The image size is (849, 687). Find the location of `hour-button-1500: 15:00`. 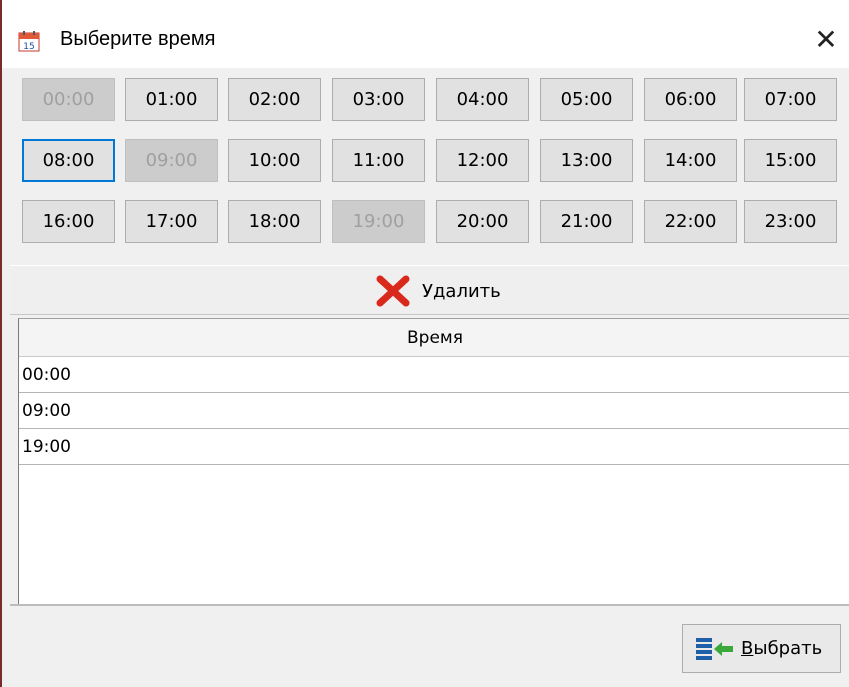

hour-button-1500: 15:00 is located at coordinates (790, 160).